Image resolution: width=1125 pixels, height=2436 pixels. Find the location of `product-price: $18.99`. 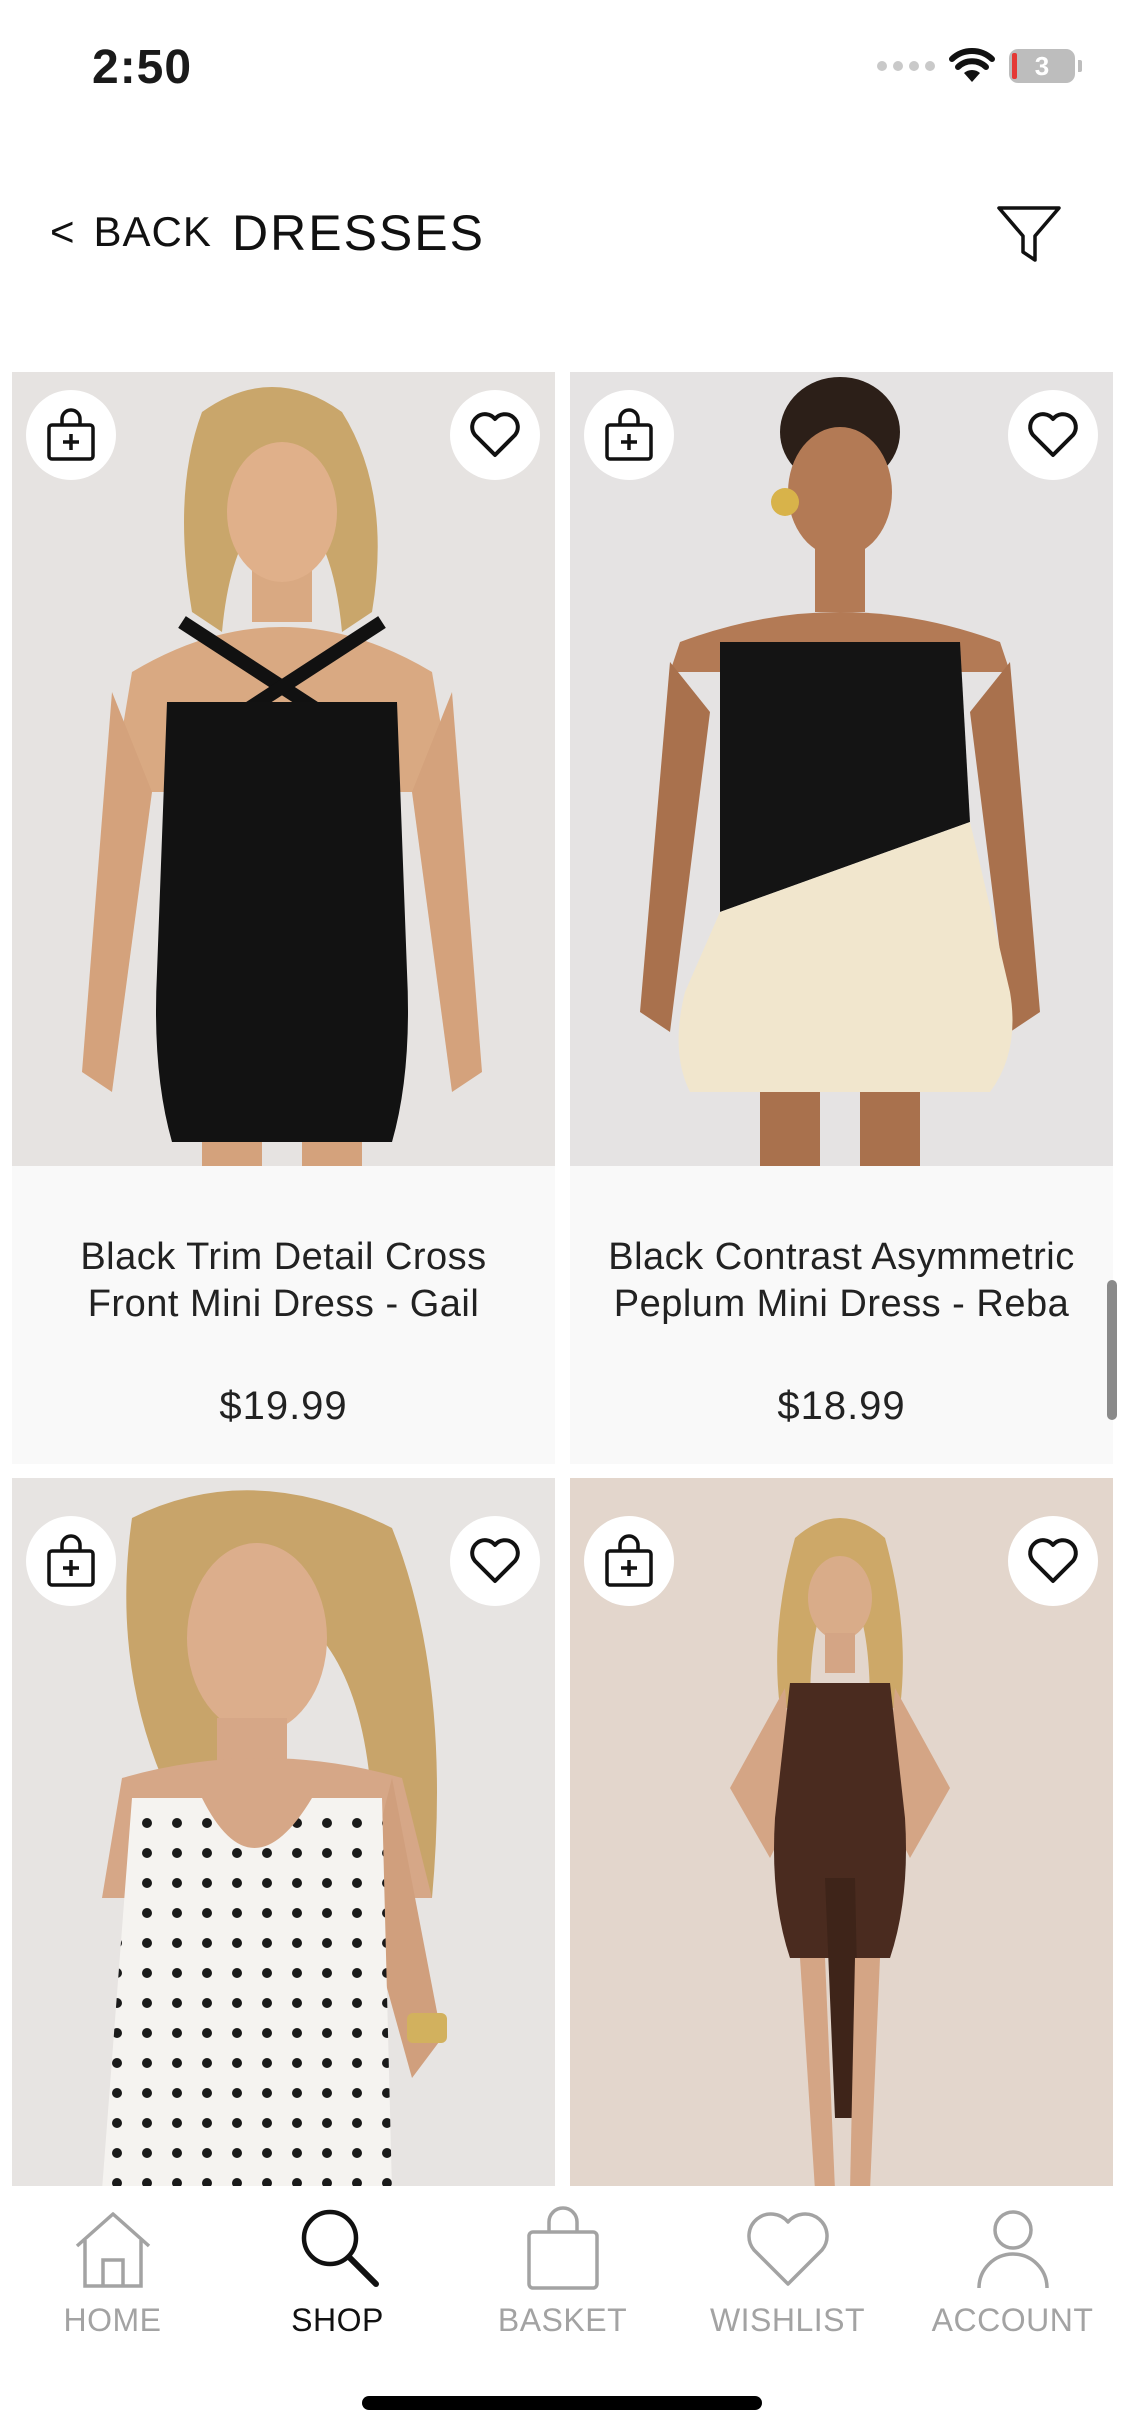

product-price: $18.99 is located at coordinates (841, 1406).